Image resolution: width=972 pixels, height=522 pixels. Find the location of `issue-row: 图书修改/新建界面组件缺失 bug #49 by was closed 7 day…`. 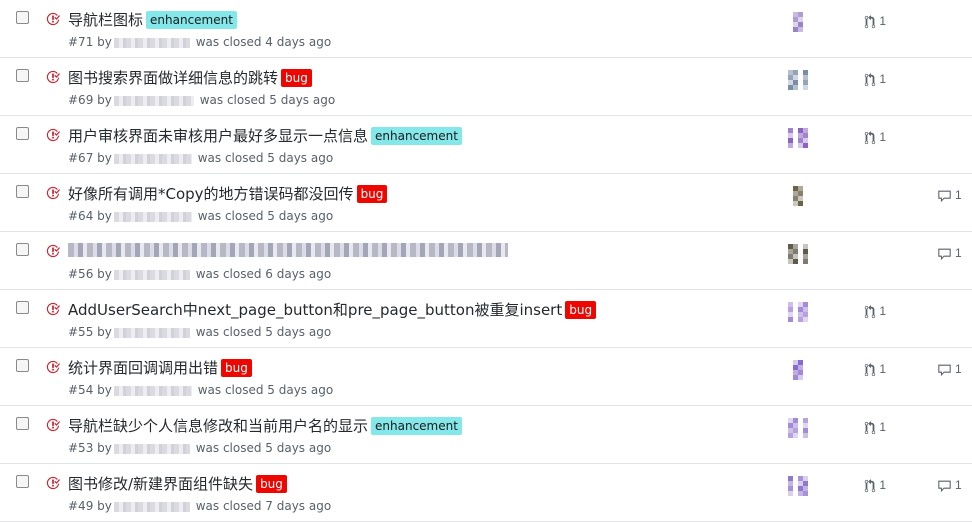

issue-row: 图书修改/新建界面组件缺失 bug #49 by was closed 7 day… is located at coordinates (486, 493).